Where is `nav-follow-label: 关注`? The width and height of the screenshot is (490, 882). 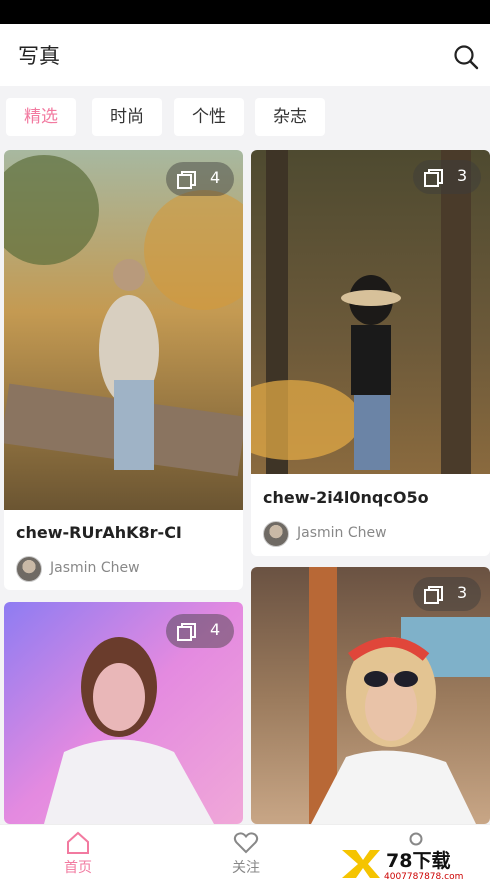
nav-follow-label: 关注 is located at coordinates (246, 868).